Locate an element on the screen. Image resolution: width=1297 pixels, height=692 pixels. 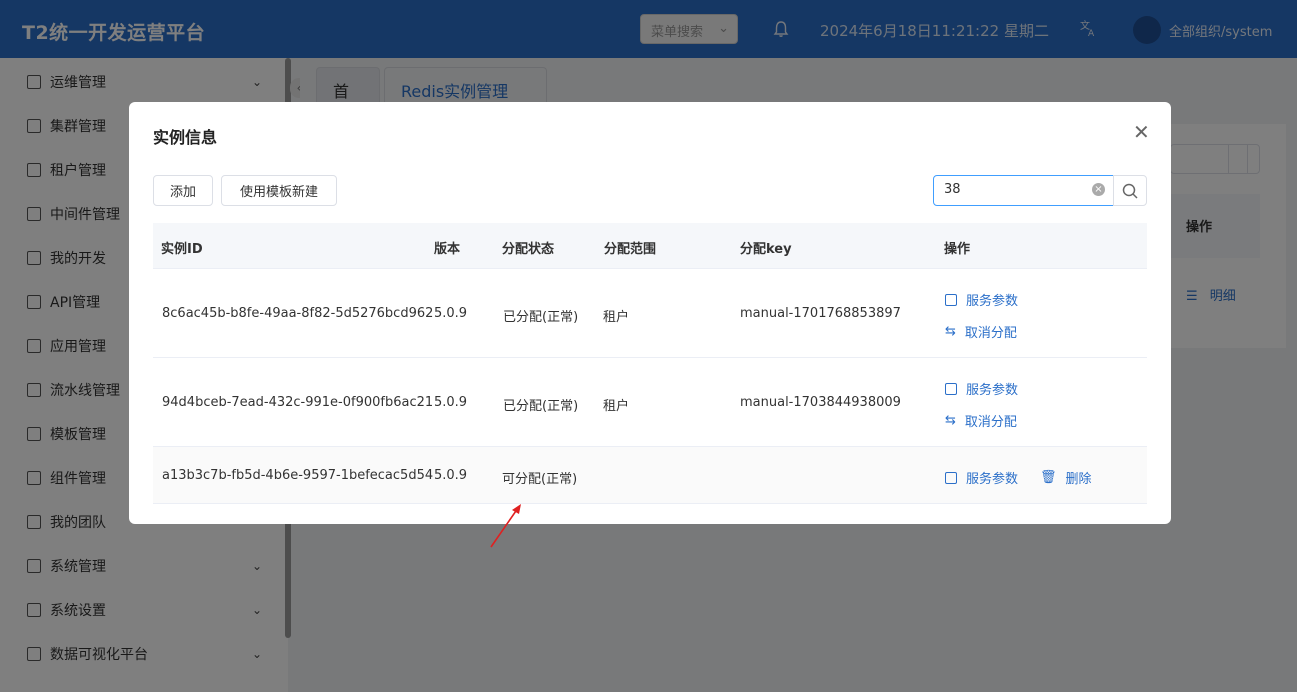
delete-link: 🗑 删除 is located at coordinates (1066, 477).